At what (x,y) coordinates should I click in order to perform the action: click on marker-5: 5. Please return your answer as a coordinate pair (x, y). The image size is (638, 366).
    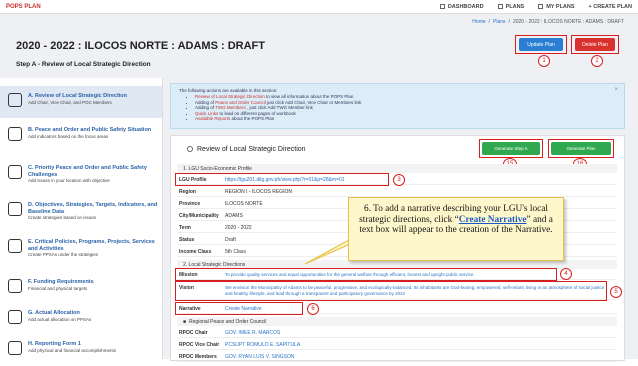
    Looking at the image, I should click on (616, 292).